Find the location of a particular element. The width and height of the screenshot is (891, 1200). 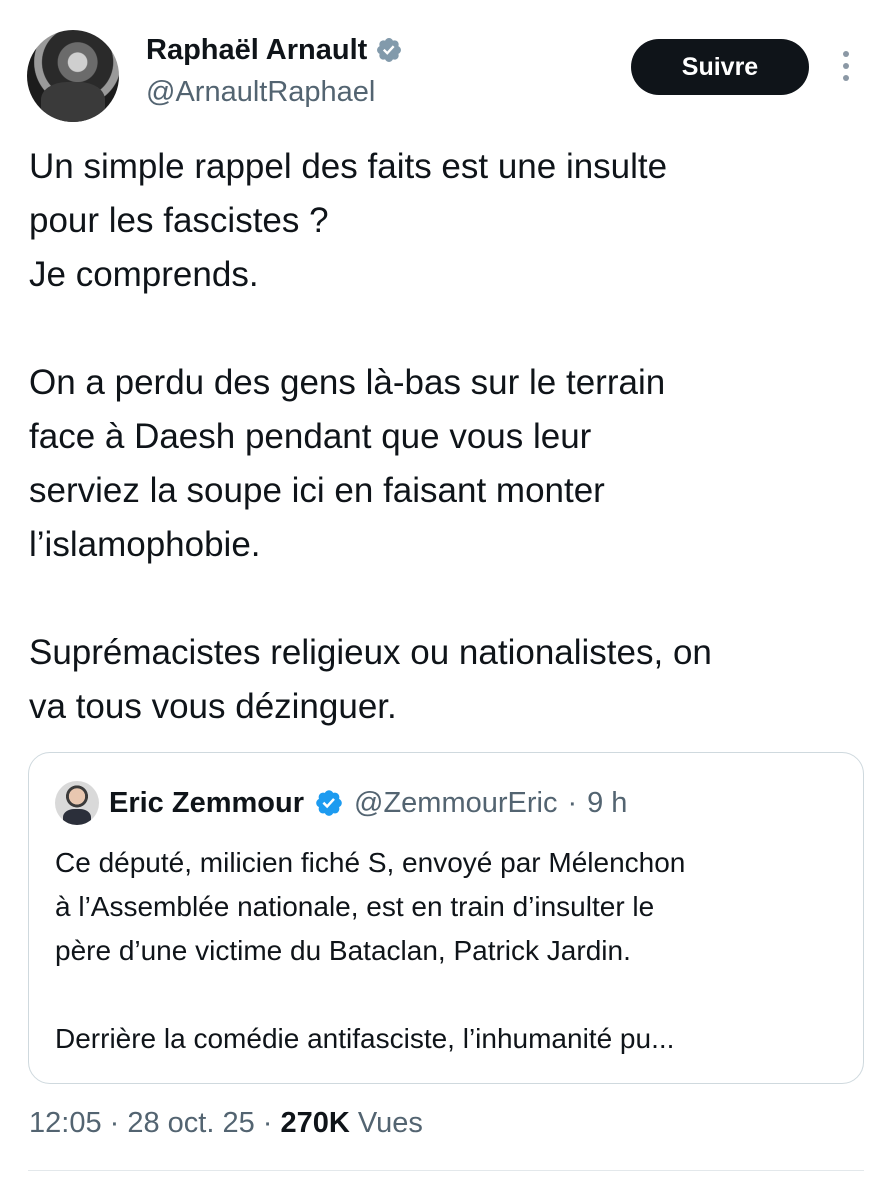

views-label: Vues is located at coordinates (386, 1123).